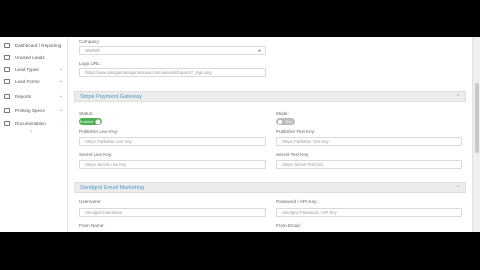  I want to click on sendgrid-section-header: Sendgrid Email Marketing ⌃, so click(270, 187).